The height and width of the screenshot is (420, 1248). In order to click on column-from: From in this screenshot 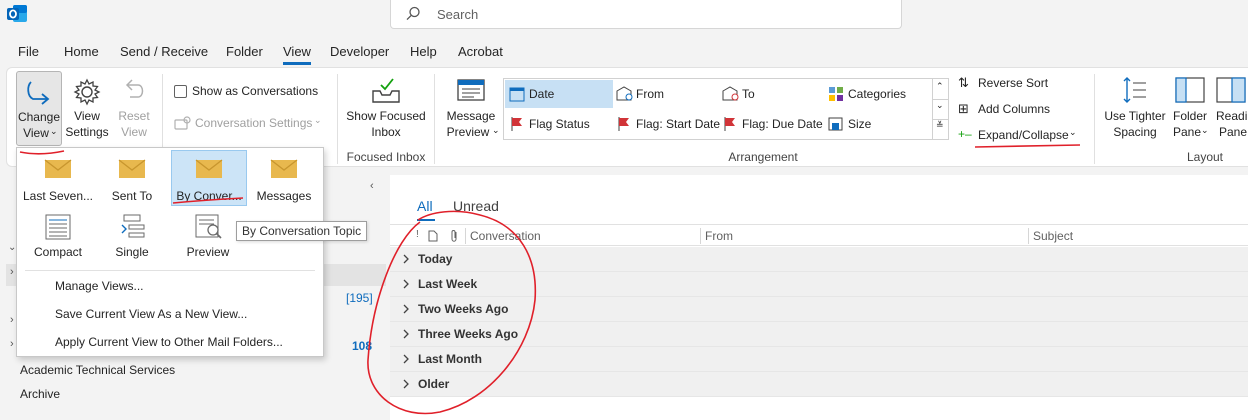, I will do `click(719, 236)`.